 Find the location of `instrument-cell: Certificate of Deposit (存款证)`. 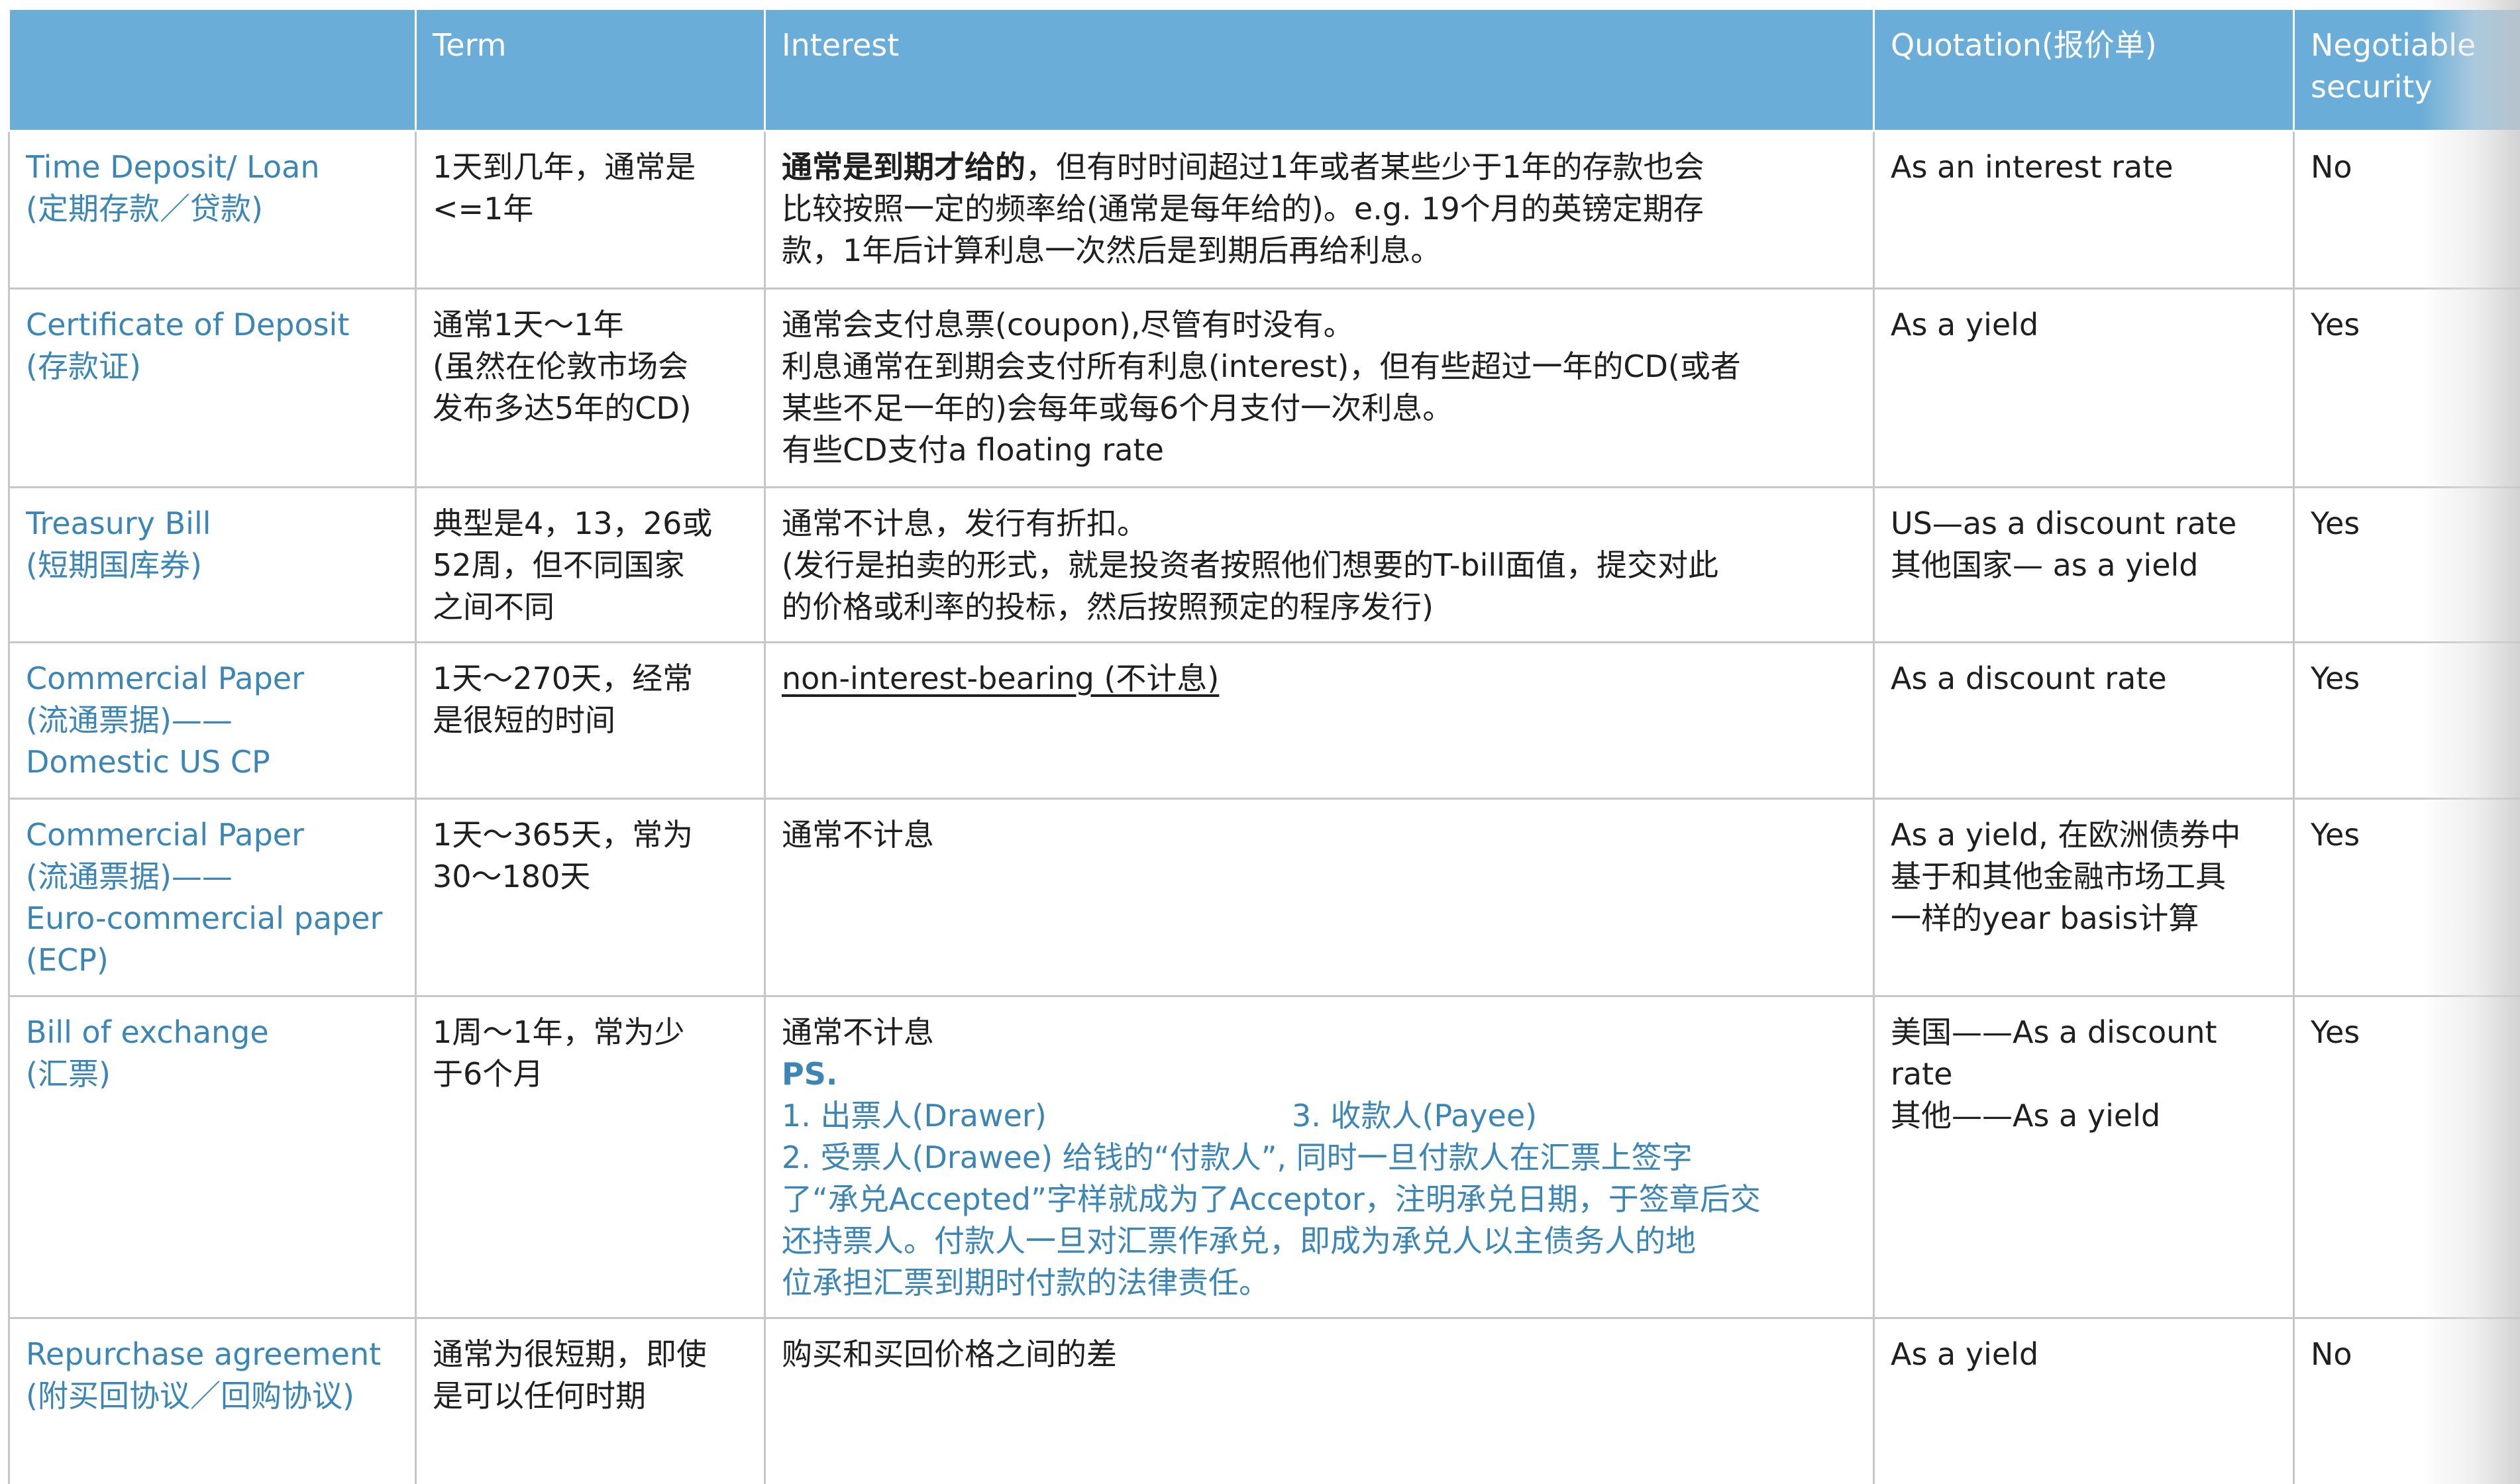

instrument-cell: Certificate of Deposit (存款证) is located at coordinates (212, 388).